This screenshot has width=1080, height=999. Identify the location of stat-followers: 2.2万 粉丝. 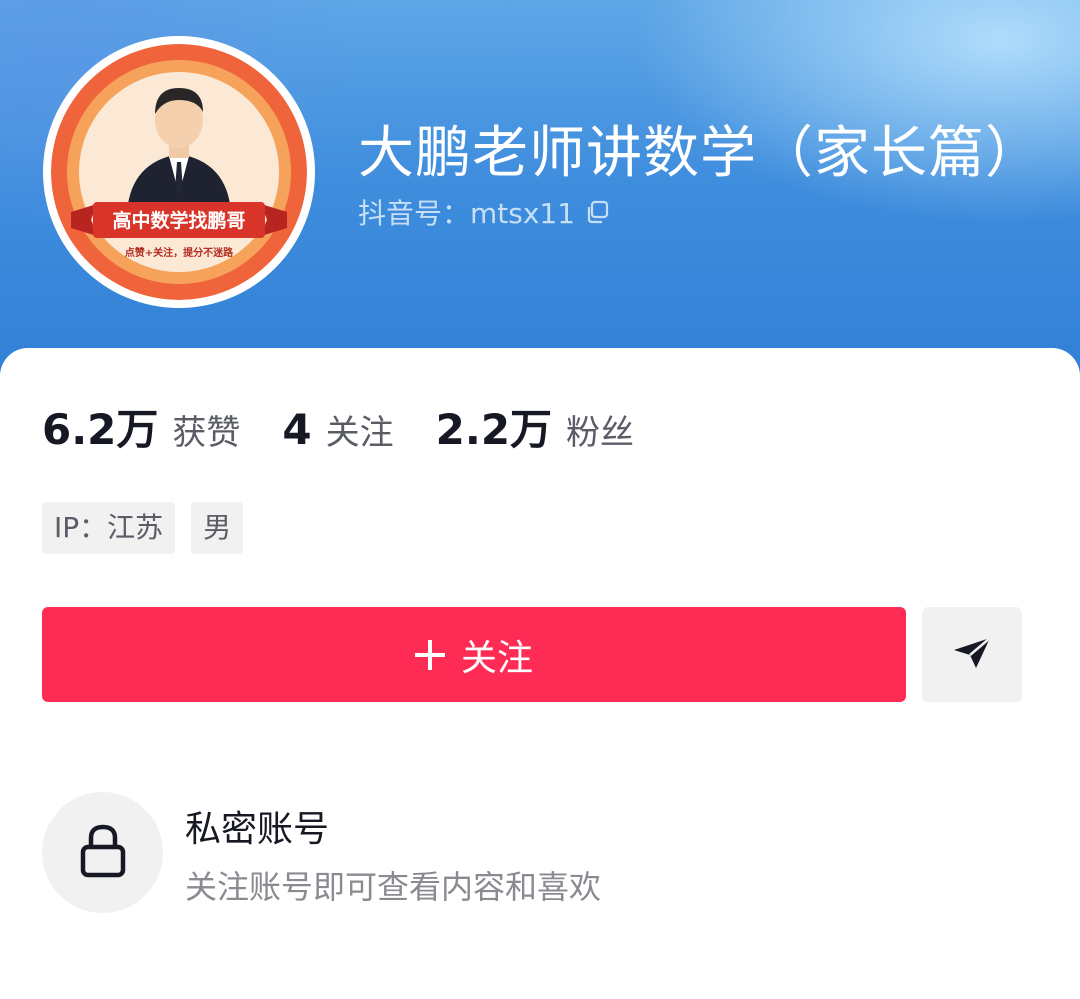
(535, 426).